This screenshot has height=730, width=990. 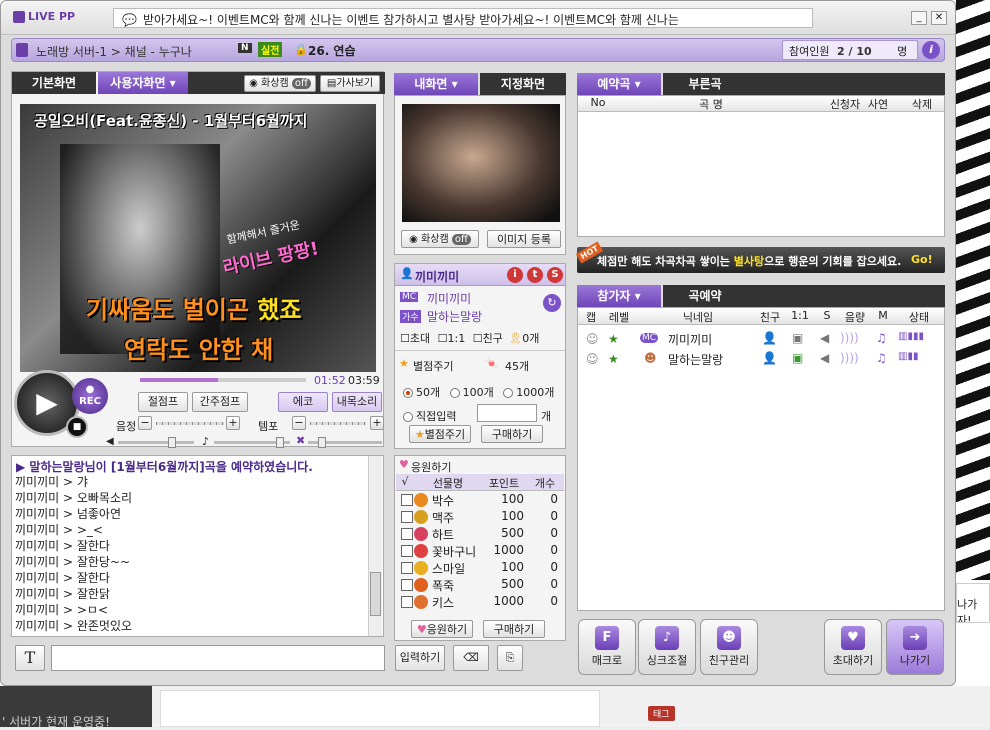 I want to click on record-button: ● REC, so click(x=90, y=396).